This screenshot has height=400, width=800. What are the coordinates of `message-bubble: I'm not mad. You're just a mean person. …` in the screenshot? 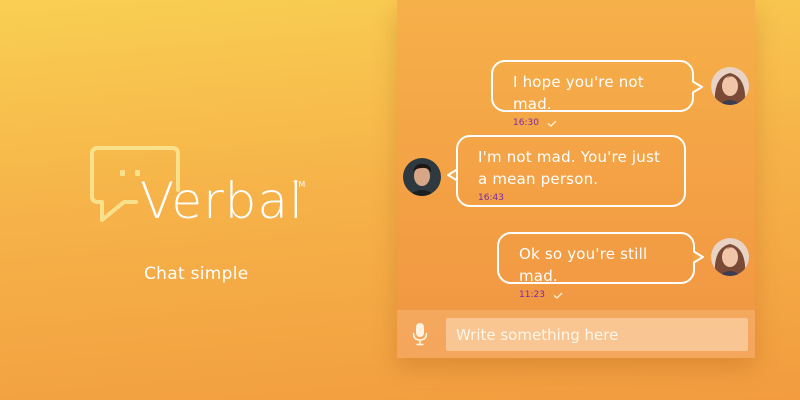 It's located at (571, 171).